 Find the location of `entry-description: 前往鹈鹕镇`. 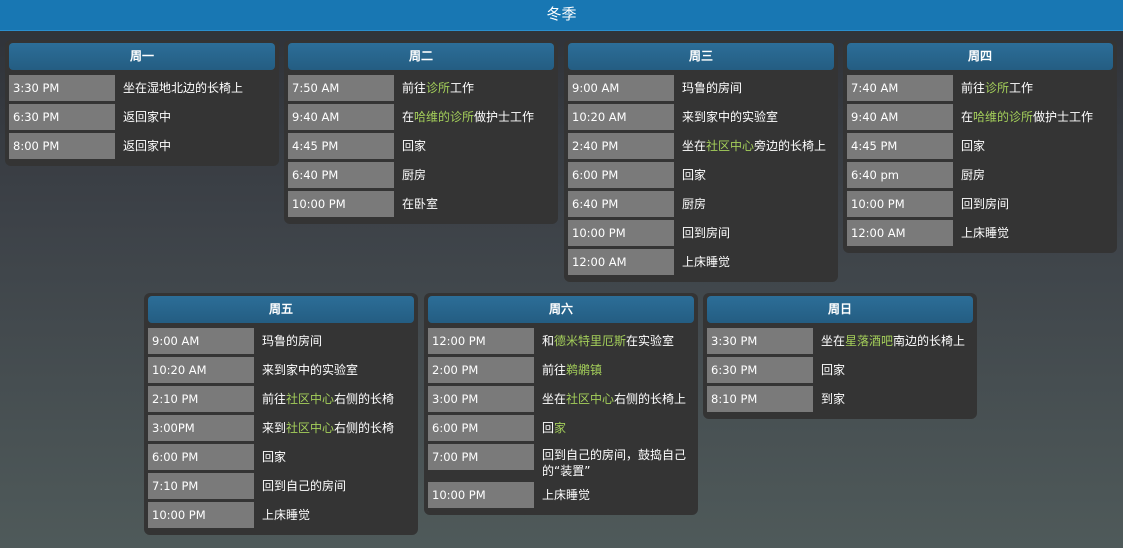

entry-description: 前往鹈鹕镇 is located at coordinates (568, 367).